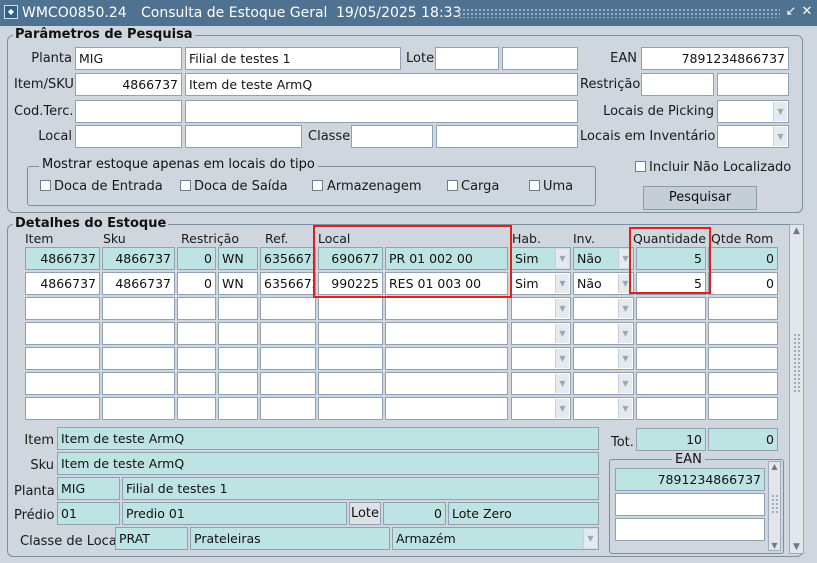  I want to click on incluir-nao-localizado-checkbox, so click(640, 168).